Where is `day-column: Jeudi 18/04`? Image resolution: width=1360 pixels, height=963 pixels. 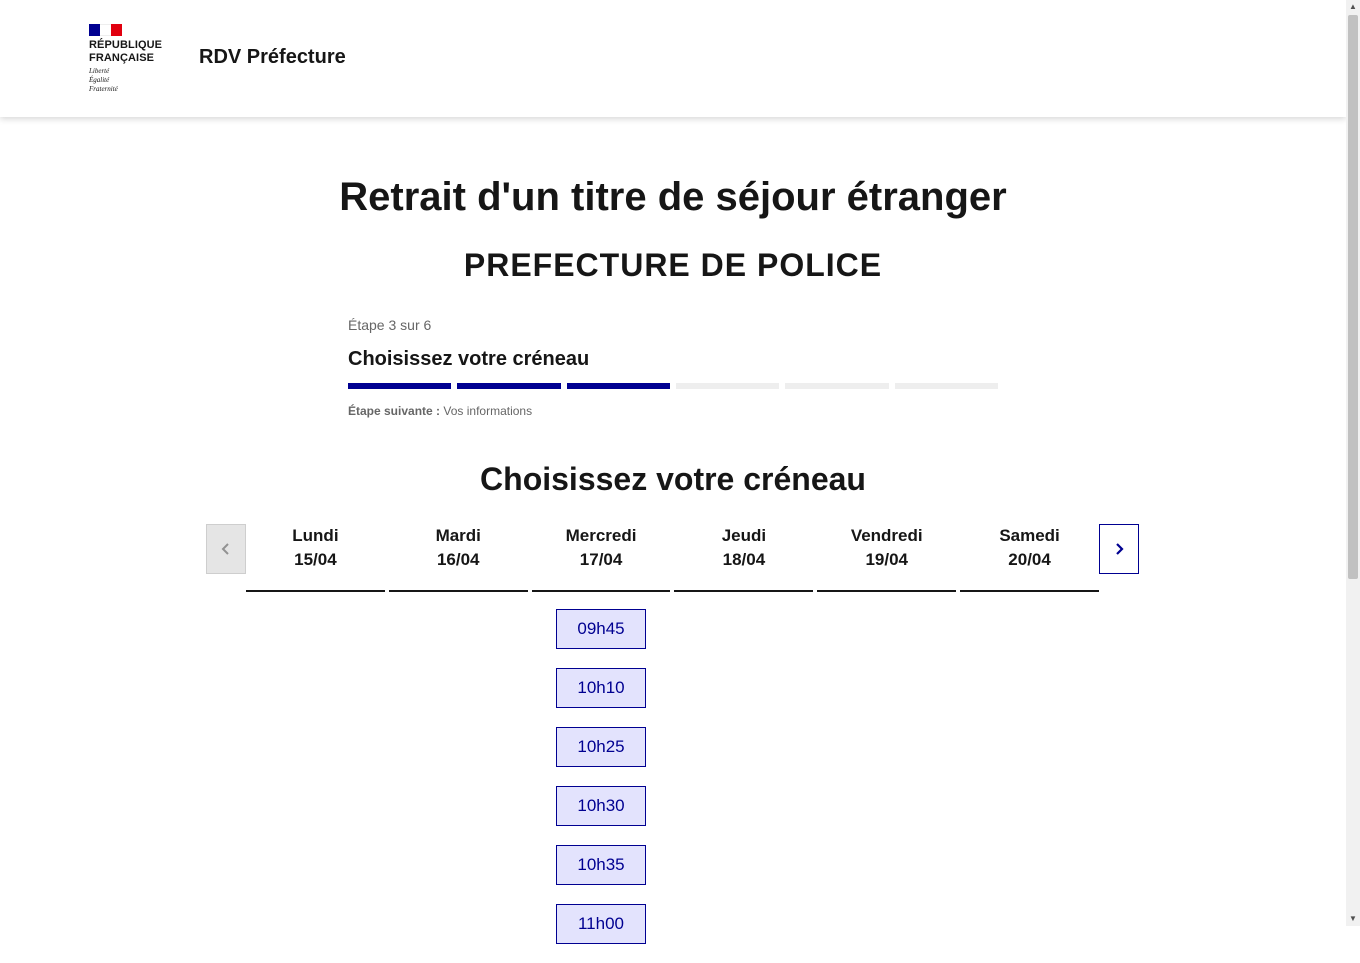
day-column: Jeudi 18/04 is located at coordinates (744, 558).